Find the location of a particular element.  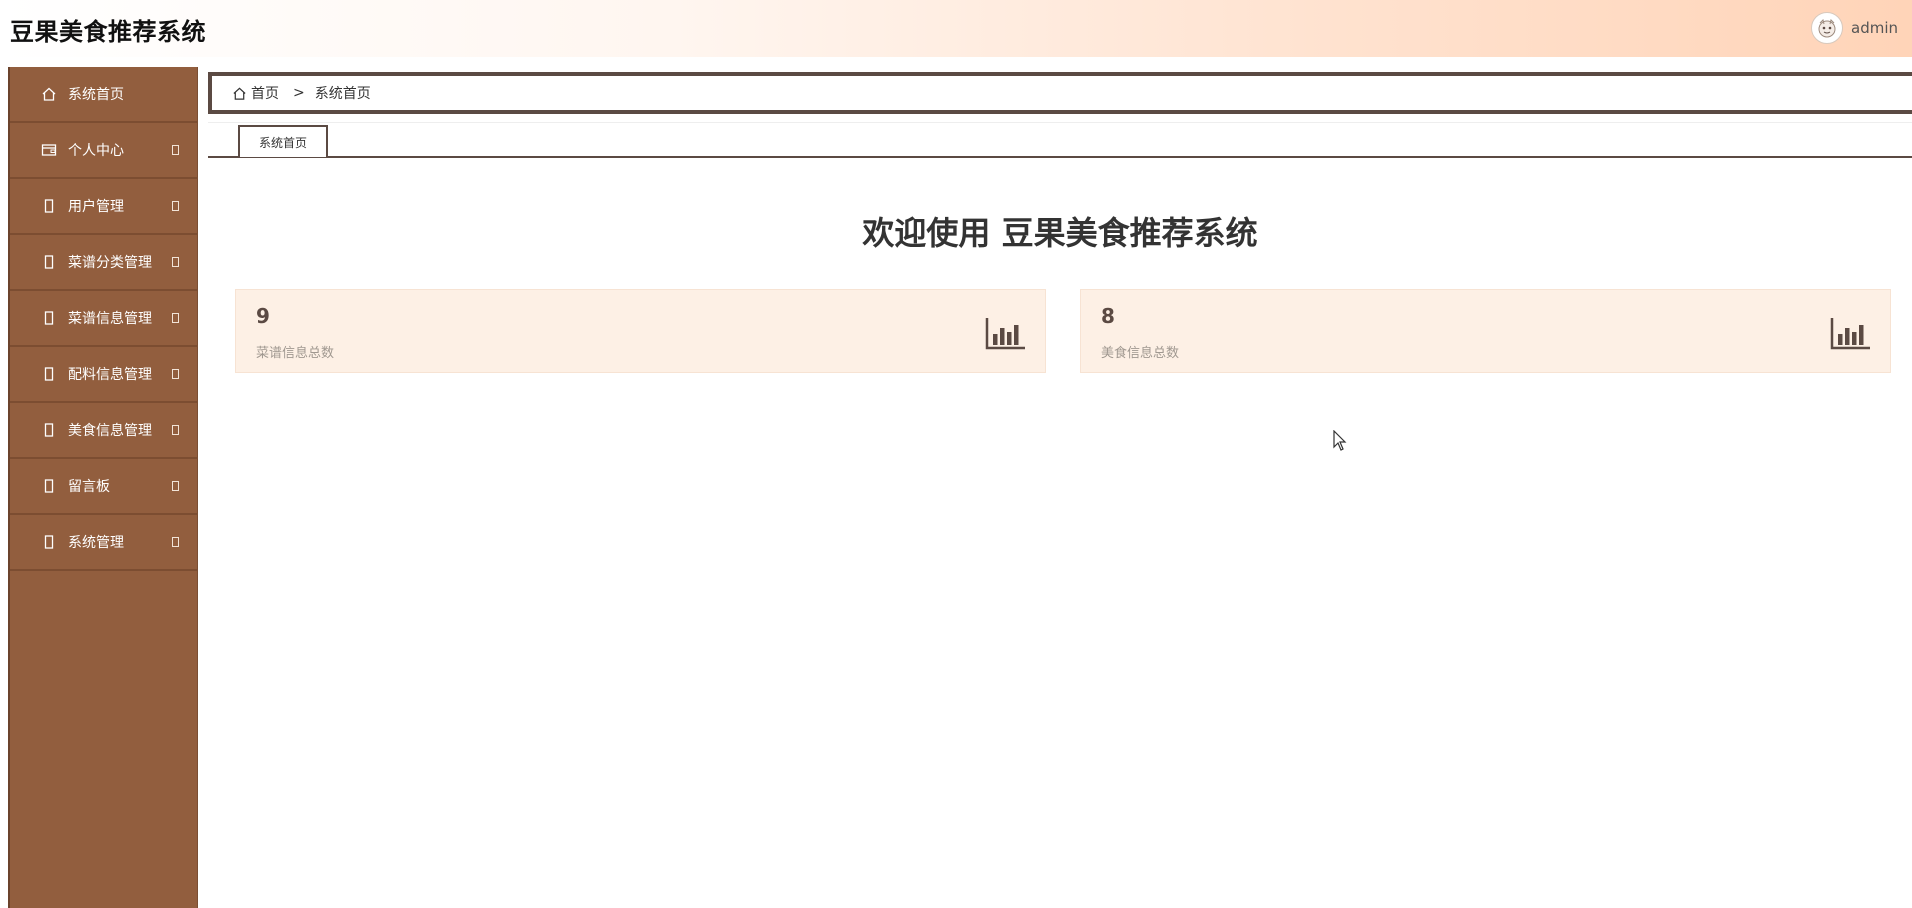

app-title: 豆果美食推荐系统 is located at coordinates (108, 32).